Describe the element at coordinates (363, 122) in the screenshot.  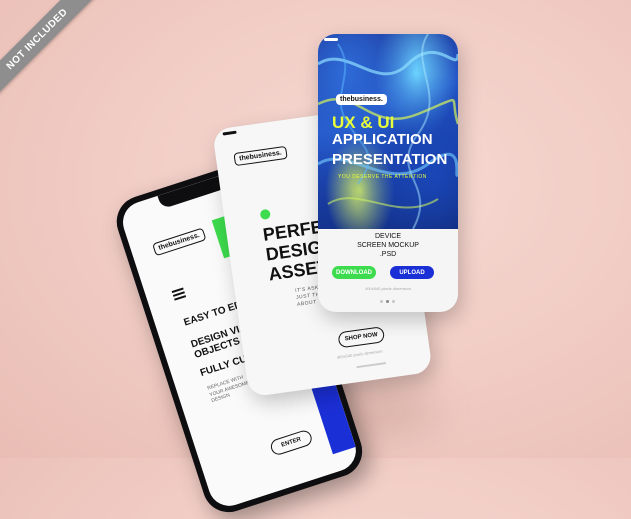
I see `front-headline-1: UX & UI` at that location.